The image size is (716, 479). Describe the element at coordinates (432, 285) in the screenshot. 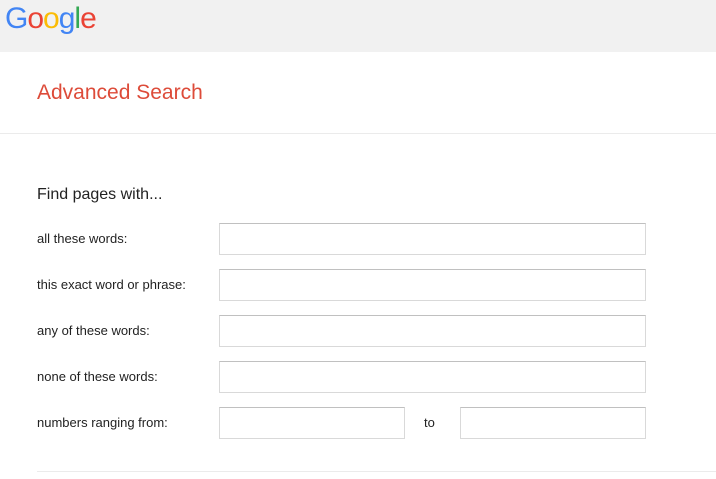

I see `exact-phrase-input` at that location.